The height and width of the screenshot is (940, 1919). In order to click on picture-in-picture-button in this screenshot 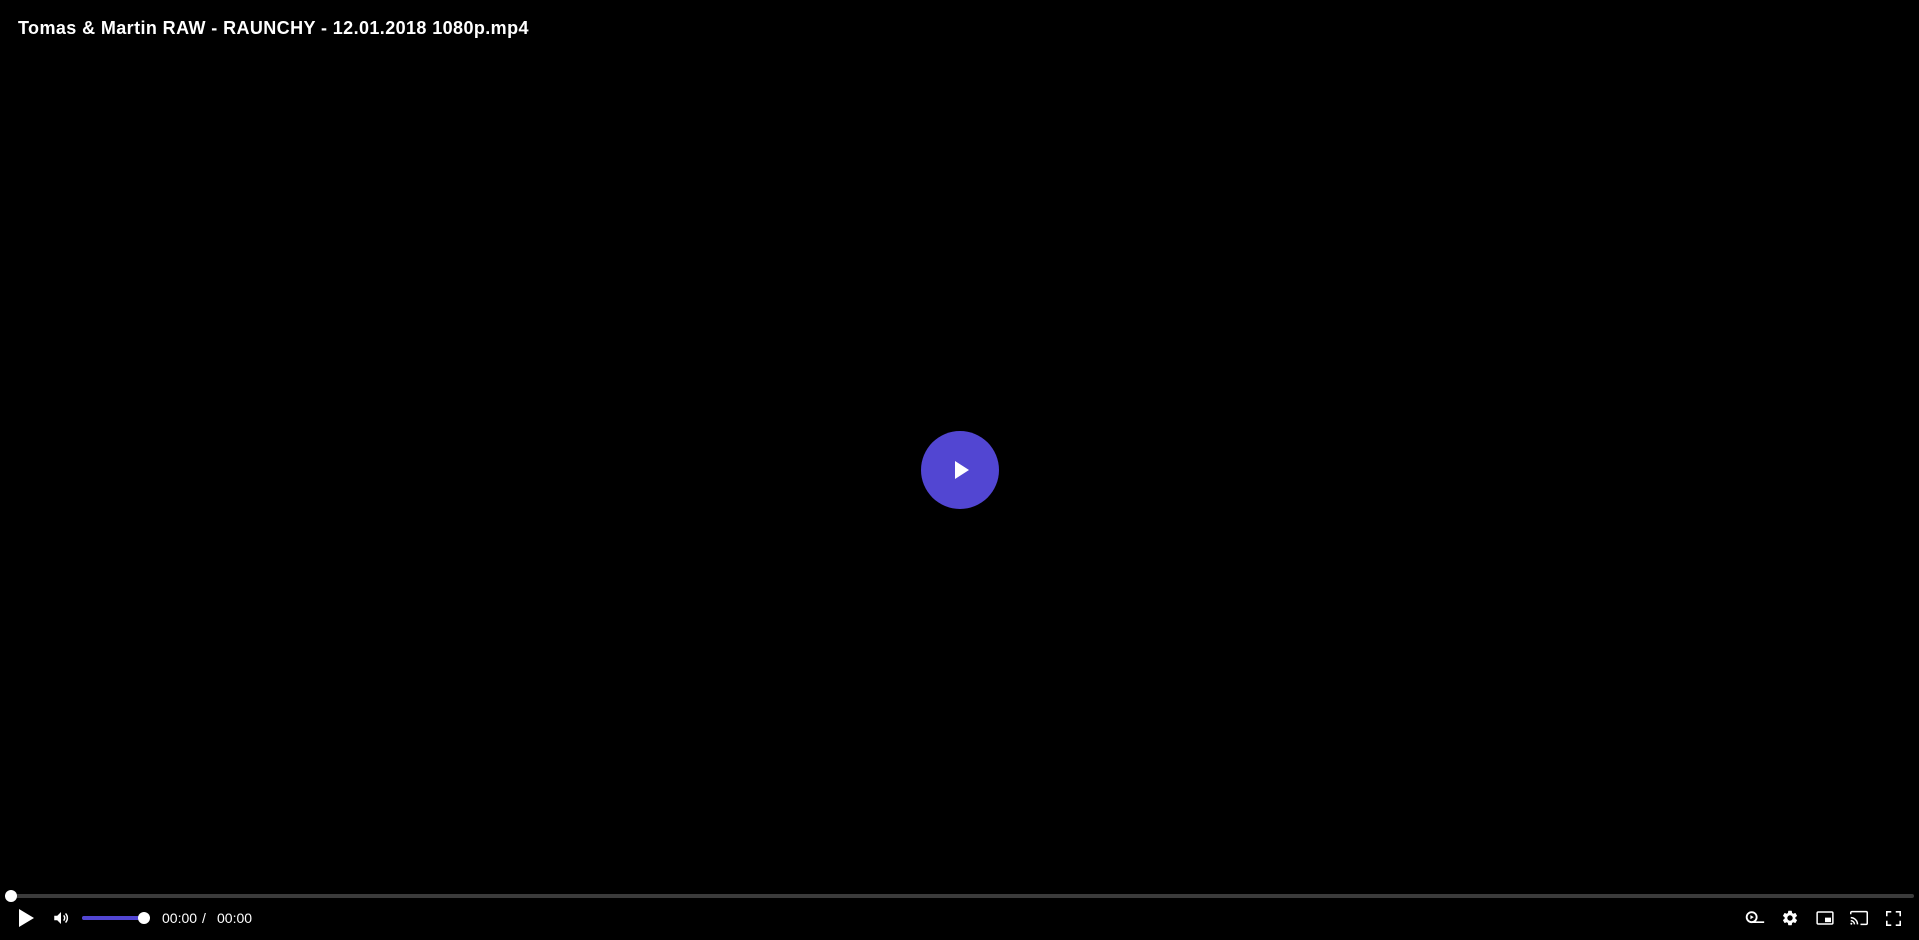, I will do `click(1825, 918)`.